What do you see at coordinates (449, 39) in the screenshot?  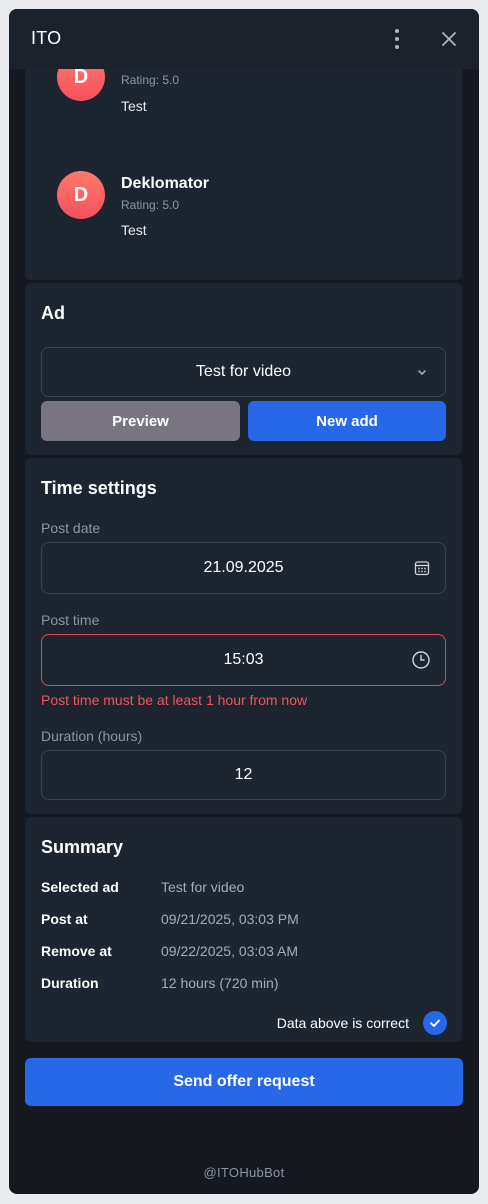 I see `close-icon` at bounding box center [449, 39].